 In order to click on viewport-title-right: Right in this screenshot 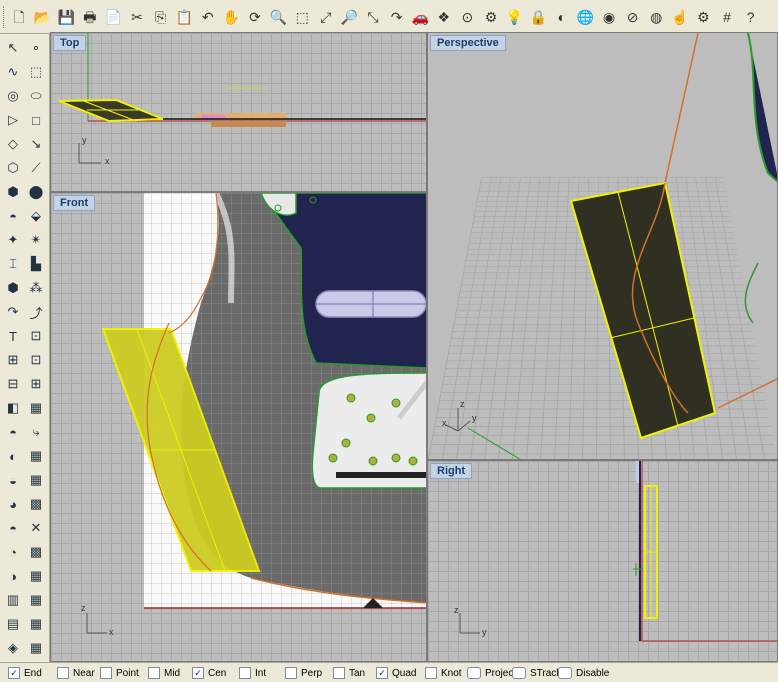, I will do `click(451, 471)`.